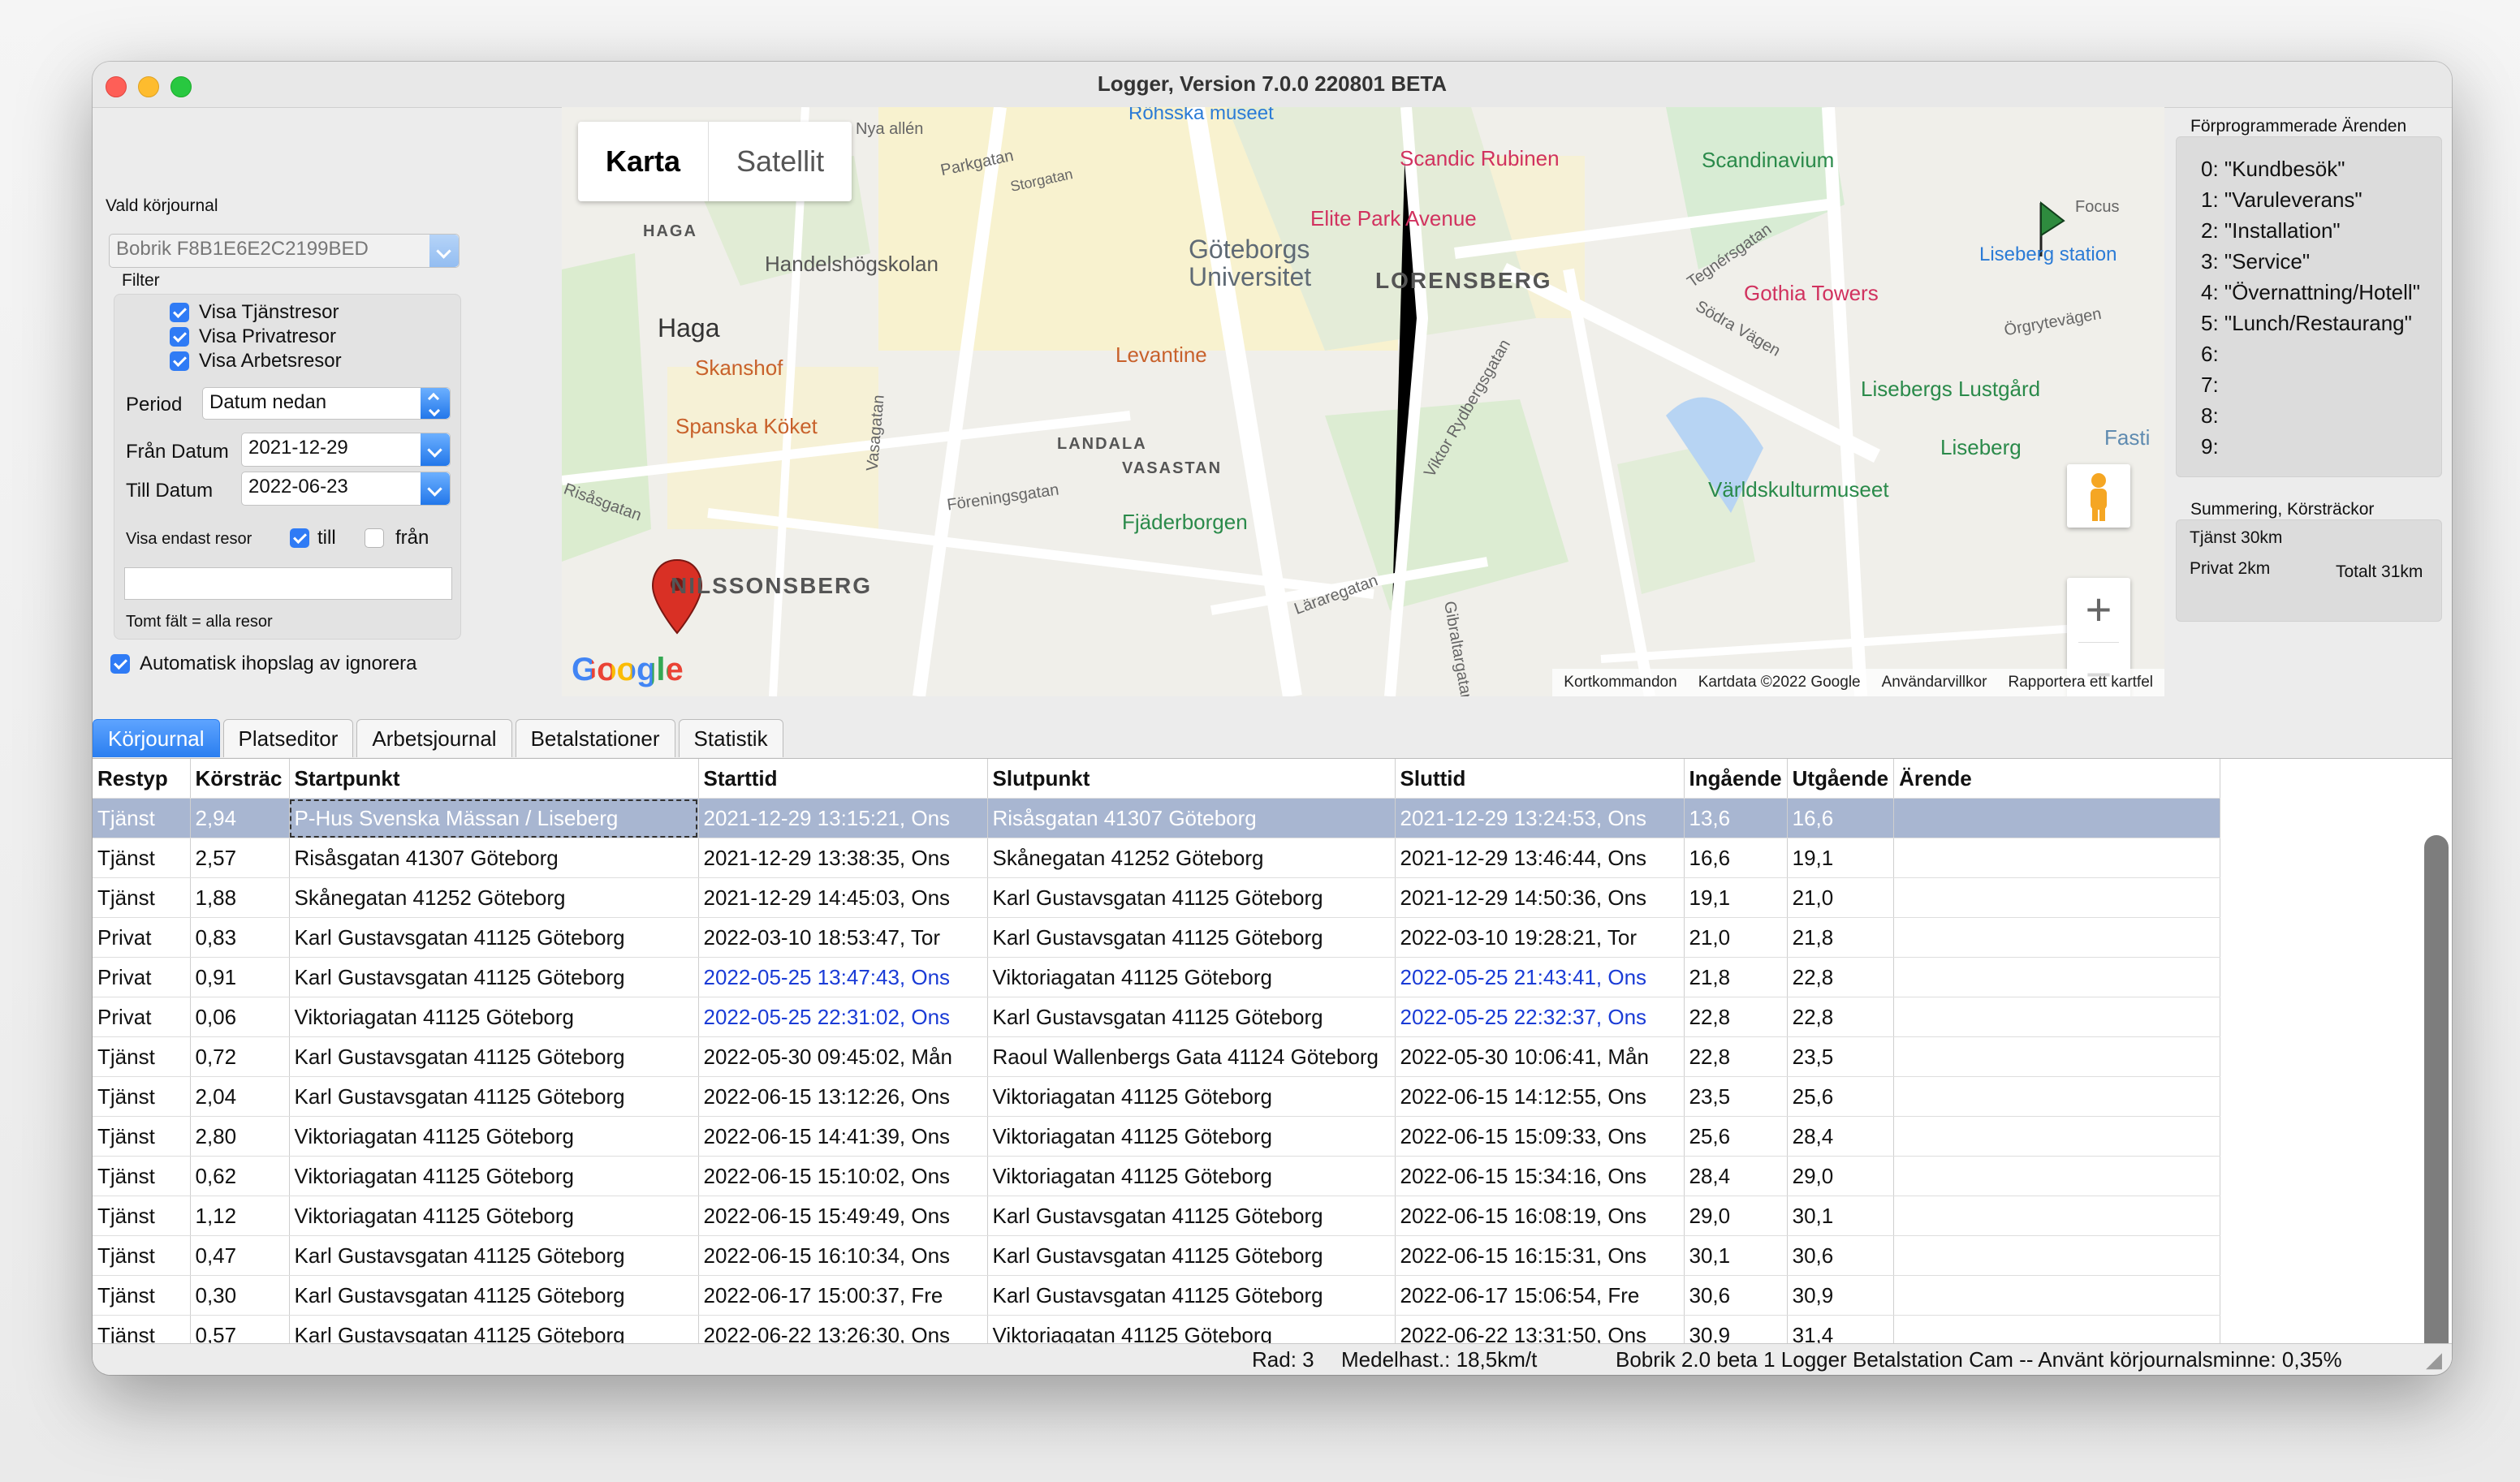 The width and height of the screenshot is (2520, 1482). I want to click on table-cell: 2022-06-17 15:00:37, Fre, so click(843, 1295).